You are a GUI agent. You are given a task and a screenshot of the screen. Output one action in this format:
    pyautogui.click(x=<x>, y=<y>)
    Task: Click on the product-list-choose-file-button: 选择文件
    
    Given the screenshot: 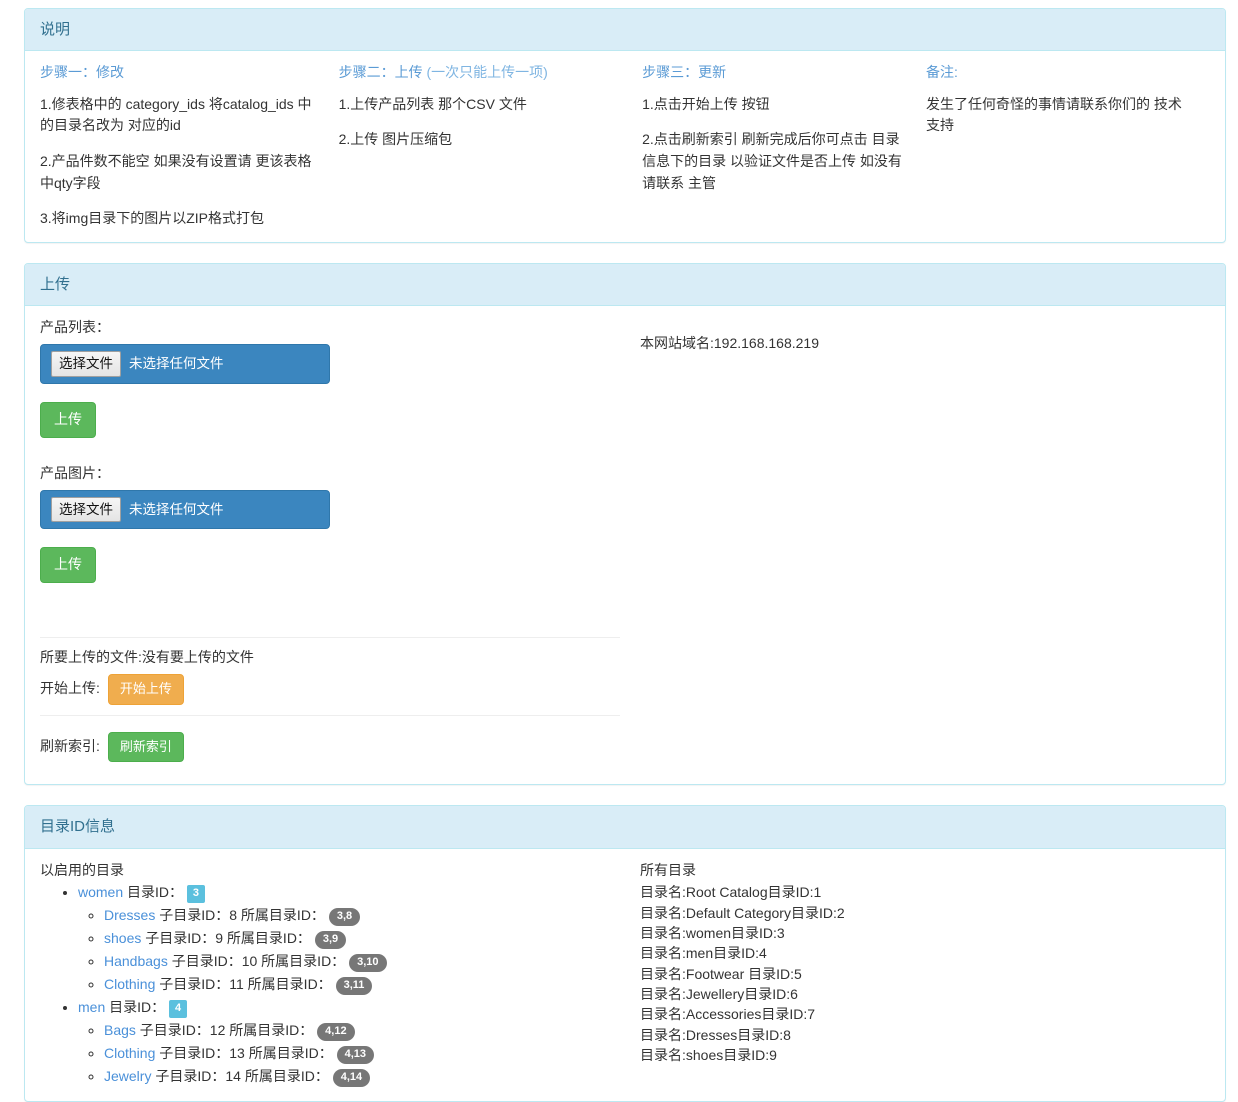 What is the action you would take?
    pyautogui.click(x=86, y=364)
    